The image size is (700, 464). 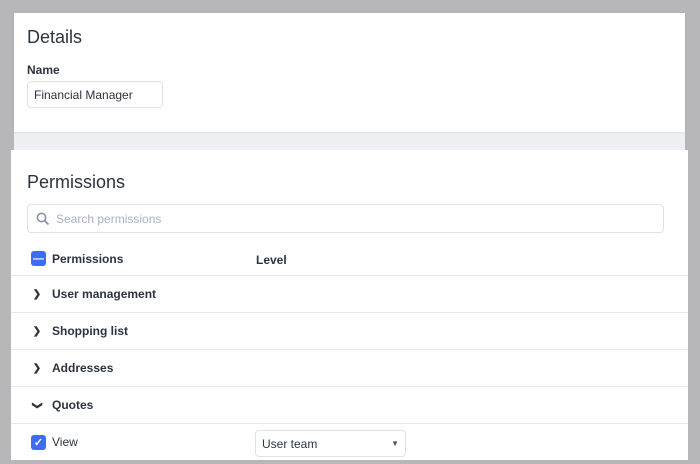 I want to click on caret-down-icon: ▼, so click(x=395, y=443).